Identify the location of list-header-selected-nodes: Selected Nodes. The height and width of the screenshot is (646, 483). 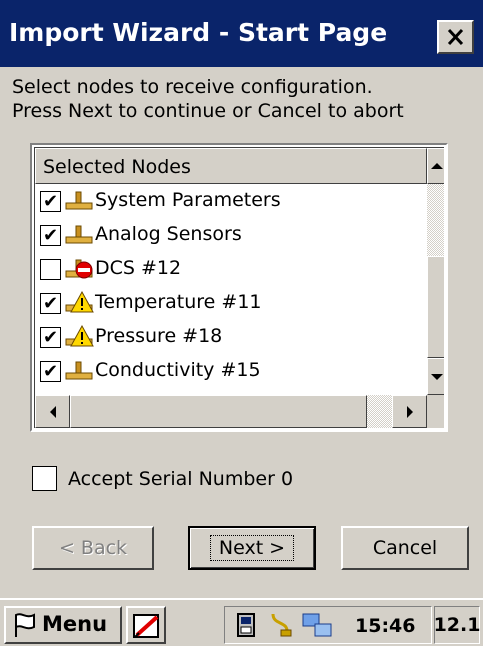
(231, 166).